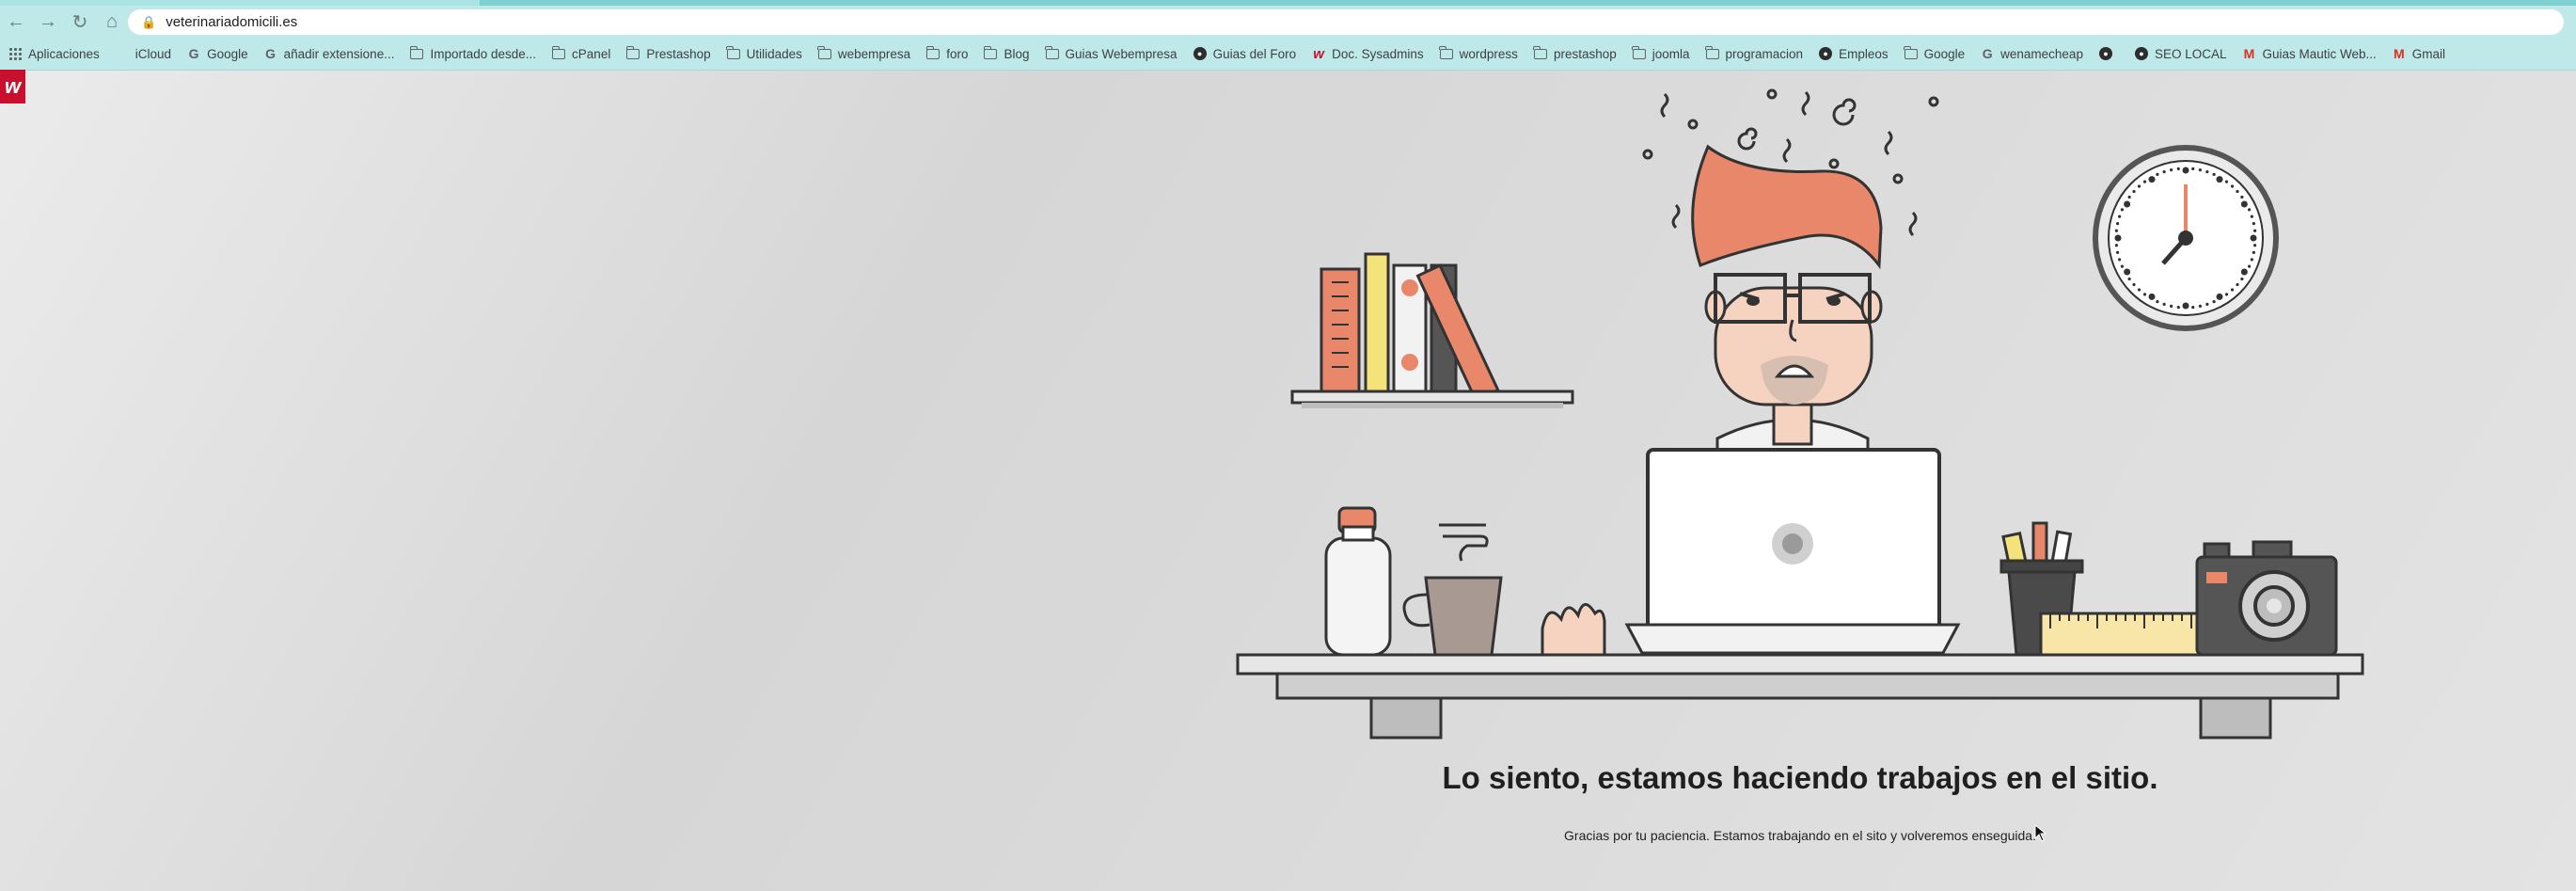  Describe the element at coordinates (2266, 598) in the screenshot. I see `camera` at that location.